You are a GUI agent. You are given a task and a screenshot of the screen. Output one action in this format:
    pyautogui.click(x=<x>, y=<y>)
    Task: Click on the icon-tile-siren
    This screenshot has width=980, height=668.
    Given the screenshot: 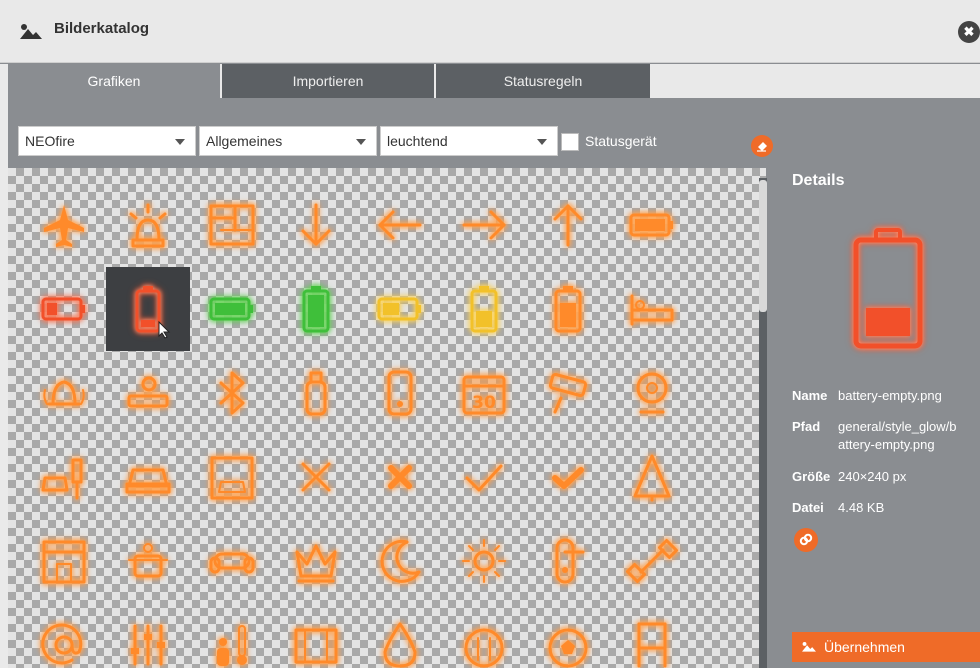 What is the action you would take?
    pyautogui.click(x=148, y=225)
    